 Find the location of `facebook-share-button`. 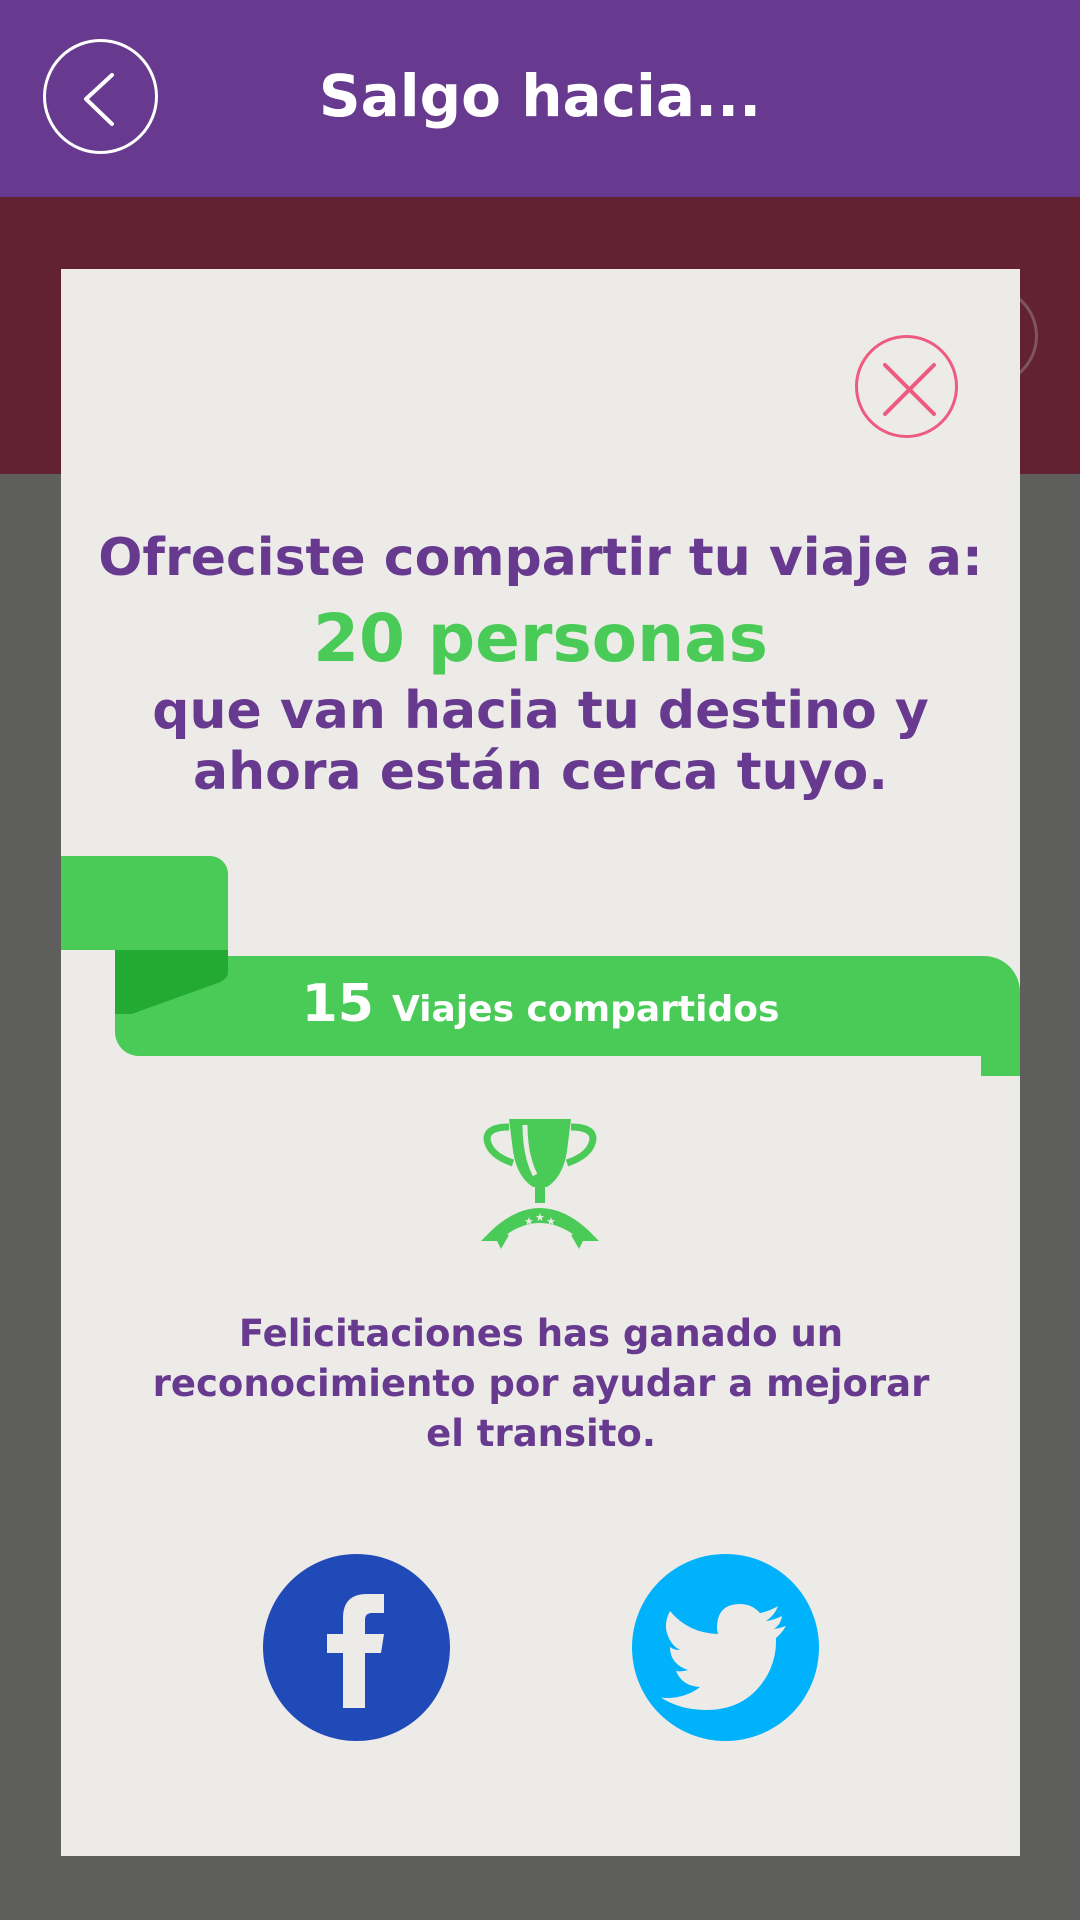

facebook-share-button is located at coordinates (356, 1647).